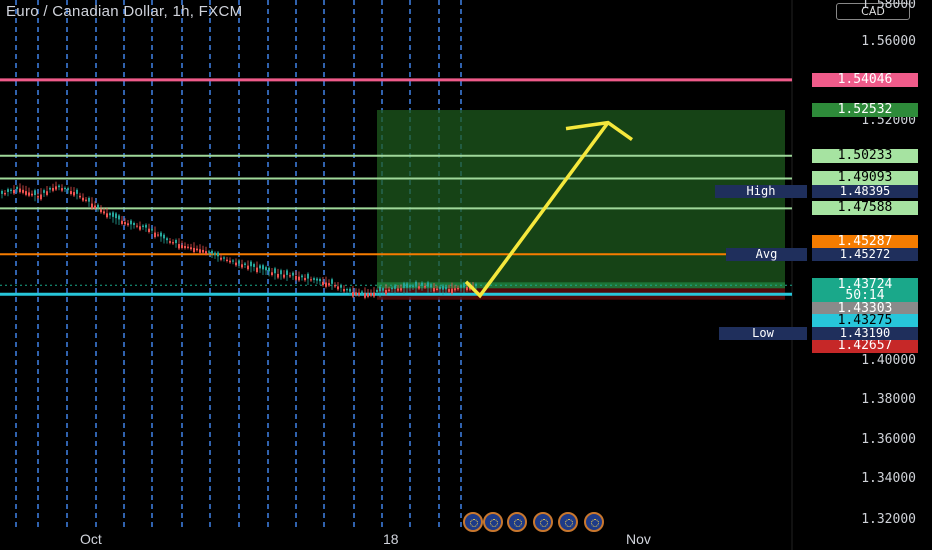  What do you see at coordinates (865, 346) in the screenshot?
I see `price-tag-stop: 1.42657` at bounding box center [865, 346].